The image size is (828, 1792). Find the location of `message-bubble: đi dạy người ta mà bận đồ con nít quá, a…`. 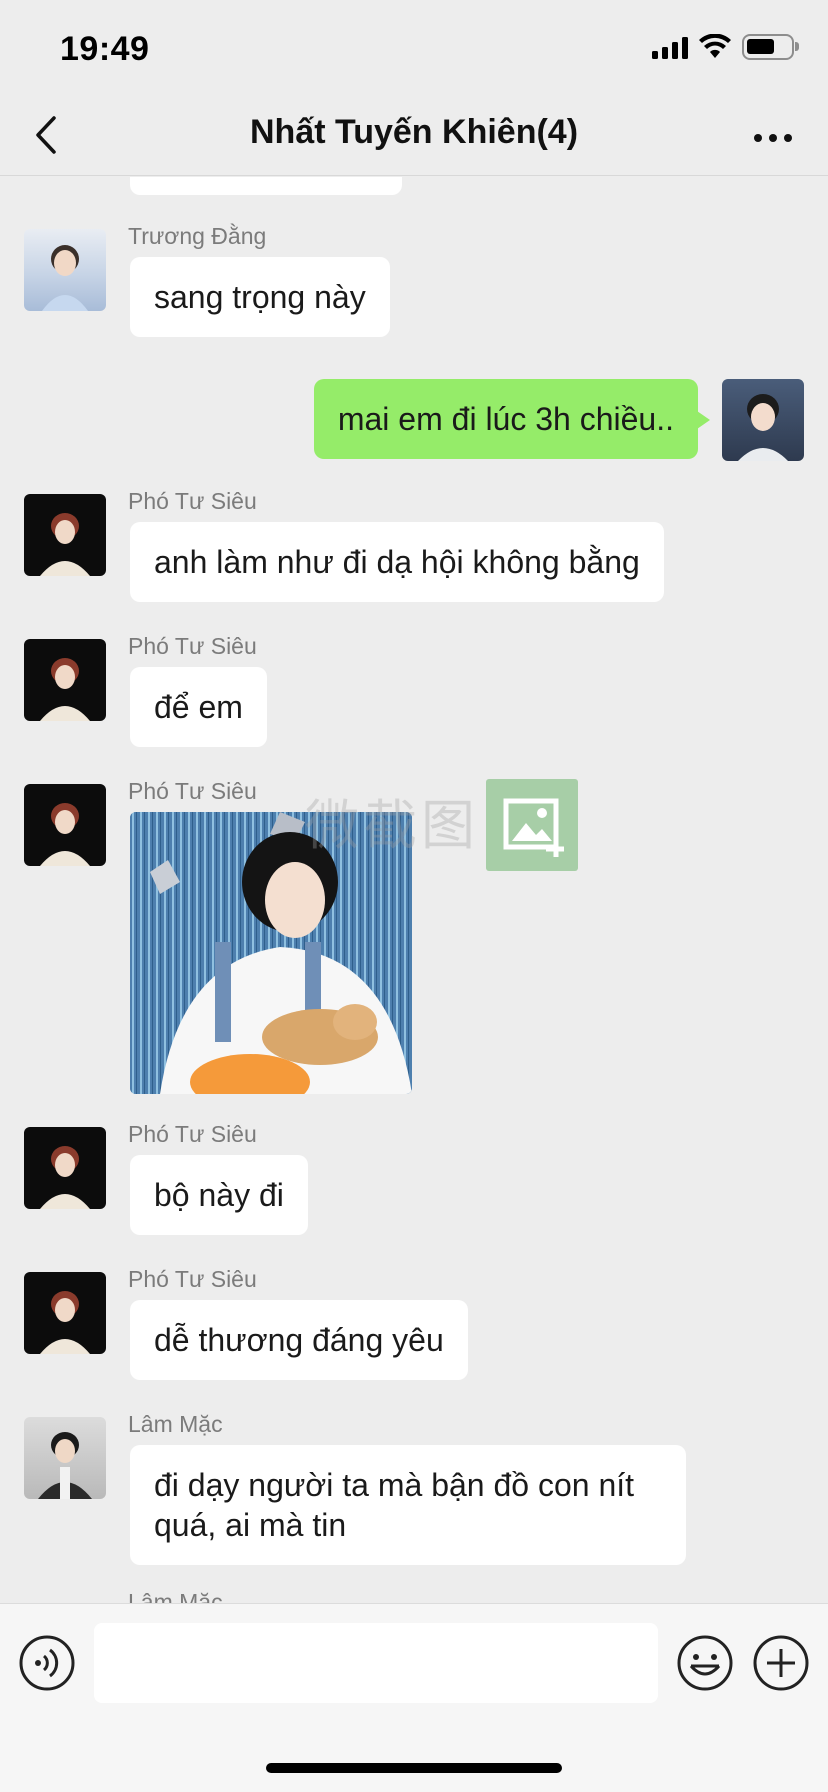

message-bubble: đi dạy người ta mà bận đồ con nít quá, a… is located at coordinates (408, 1505).